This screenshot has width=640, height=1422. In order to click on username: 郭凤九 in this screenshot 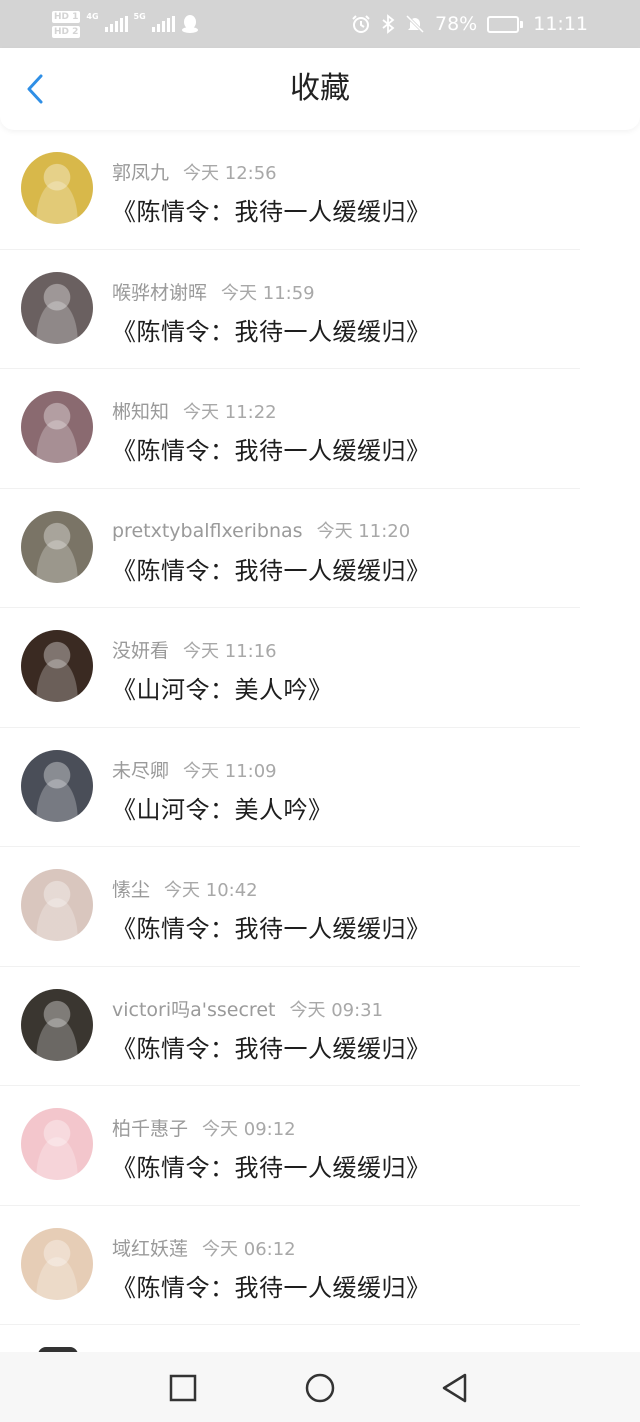, I will do `click(141, 173)`.